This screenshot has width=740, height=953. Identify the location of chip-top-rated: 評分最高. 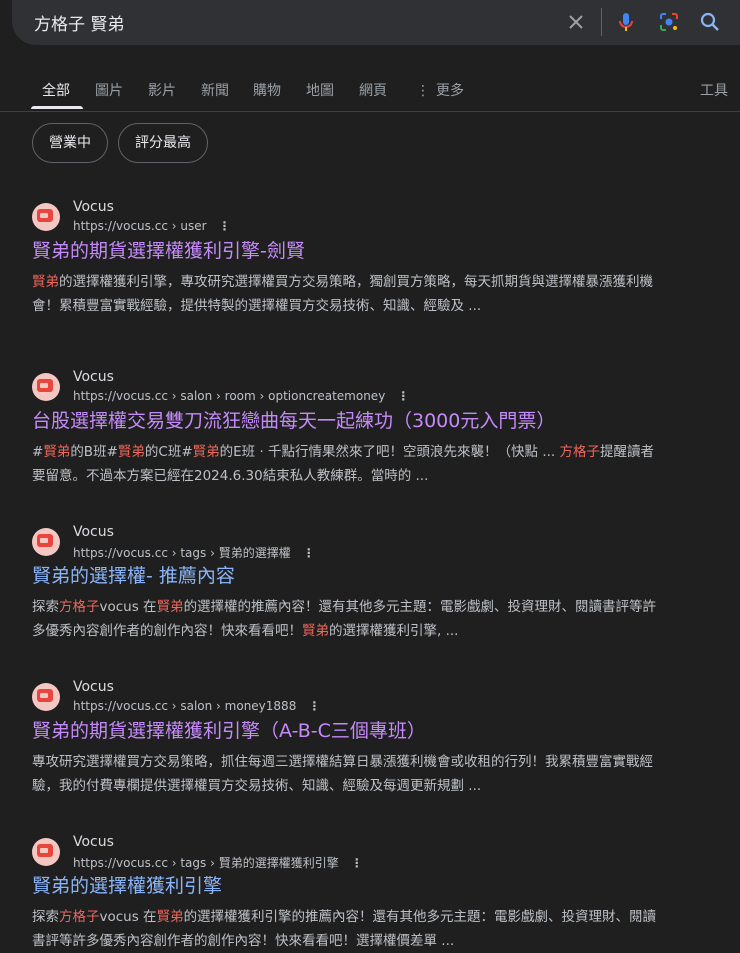
(163, 143).